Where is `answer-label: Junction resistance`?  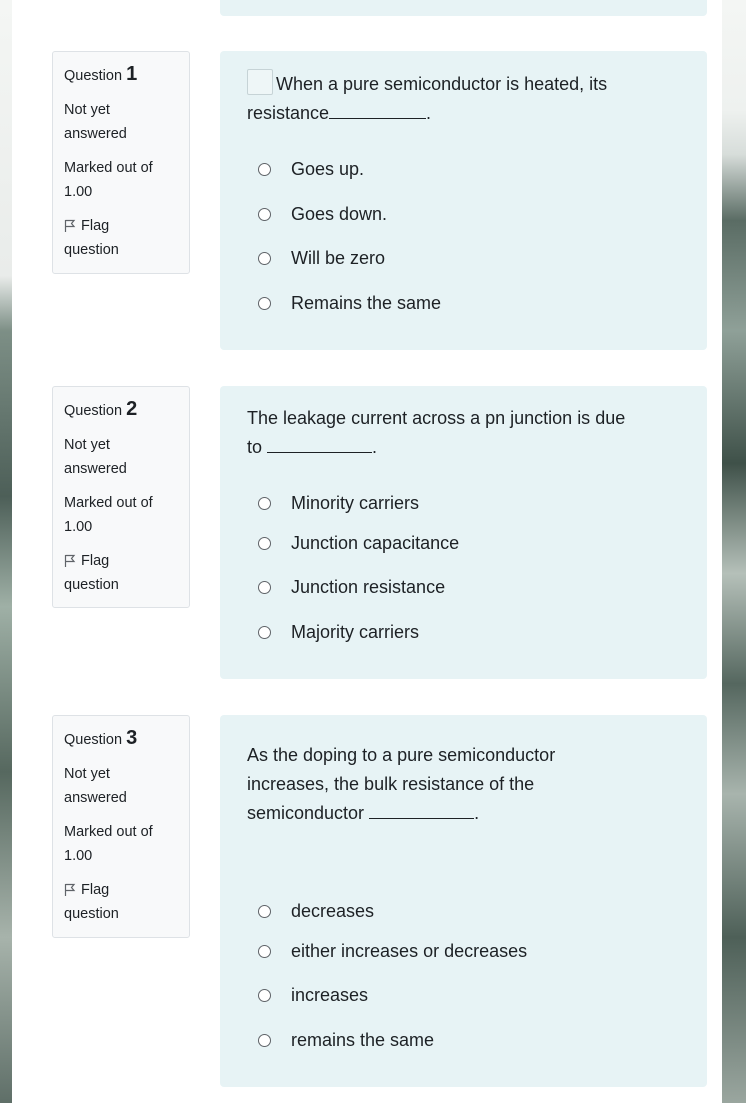 answer-label: Junction resistance is located at coordinates (368, 587).